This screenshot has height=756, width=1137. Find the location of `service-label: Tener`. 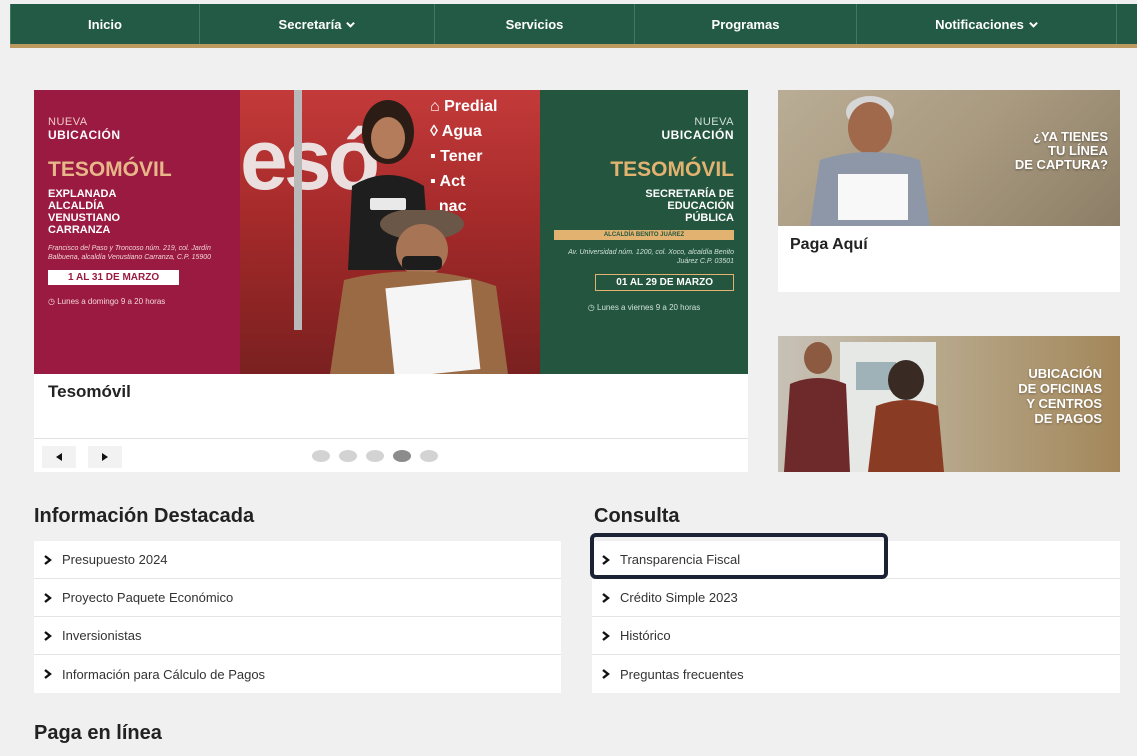

service-label: Tener is located at coordinates (461, 156).